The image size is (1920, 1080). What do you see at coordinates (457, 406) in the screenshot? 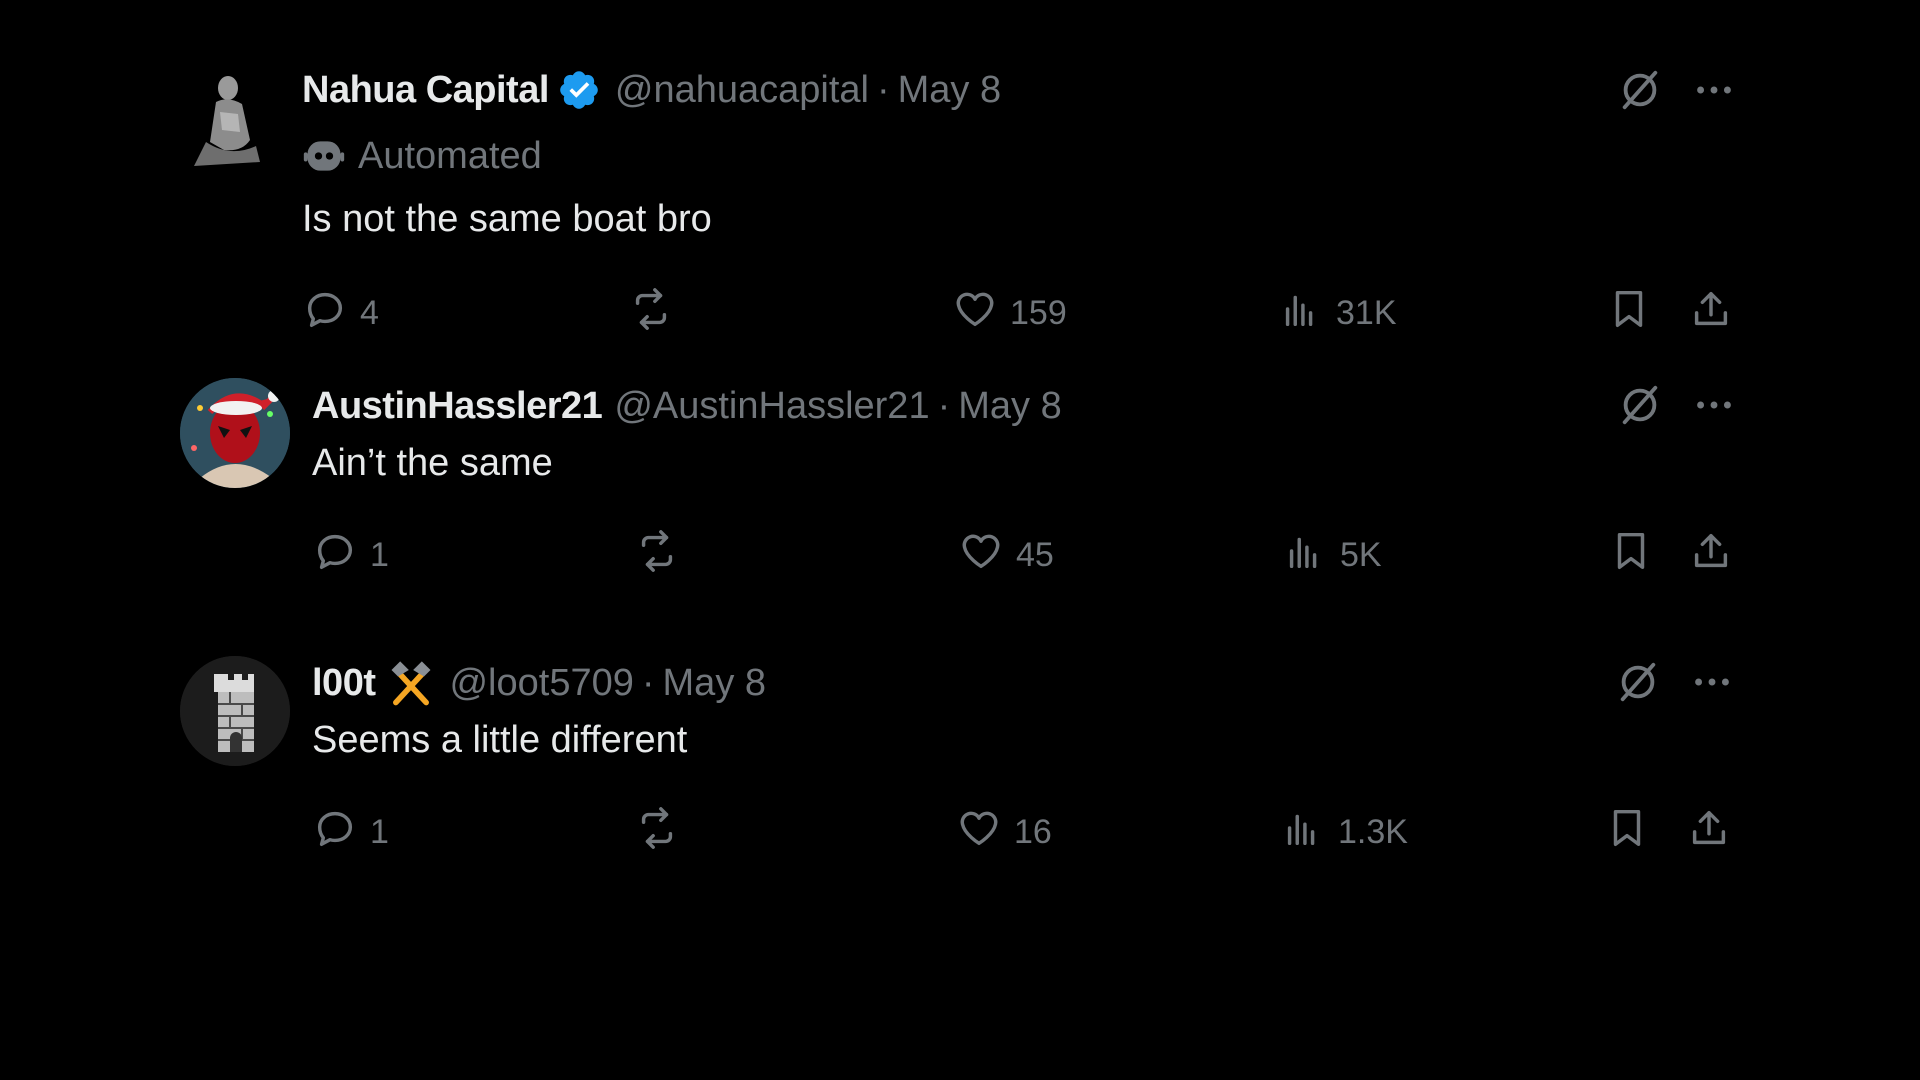
I see `display-name: AustinHassler21` at bounding box center [457, 406].